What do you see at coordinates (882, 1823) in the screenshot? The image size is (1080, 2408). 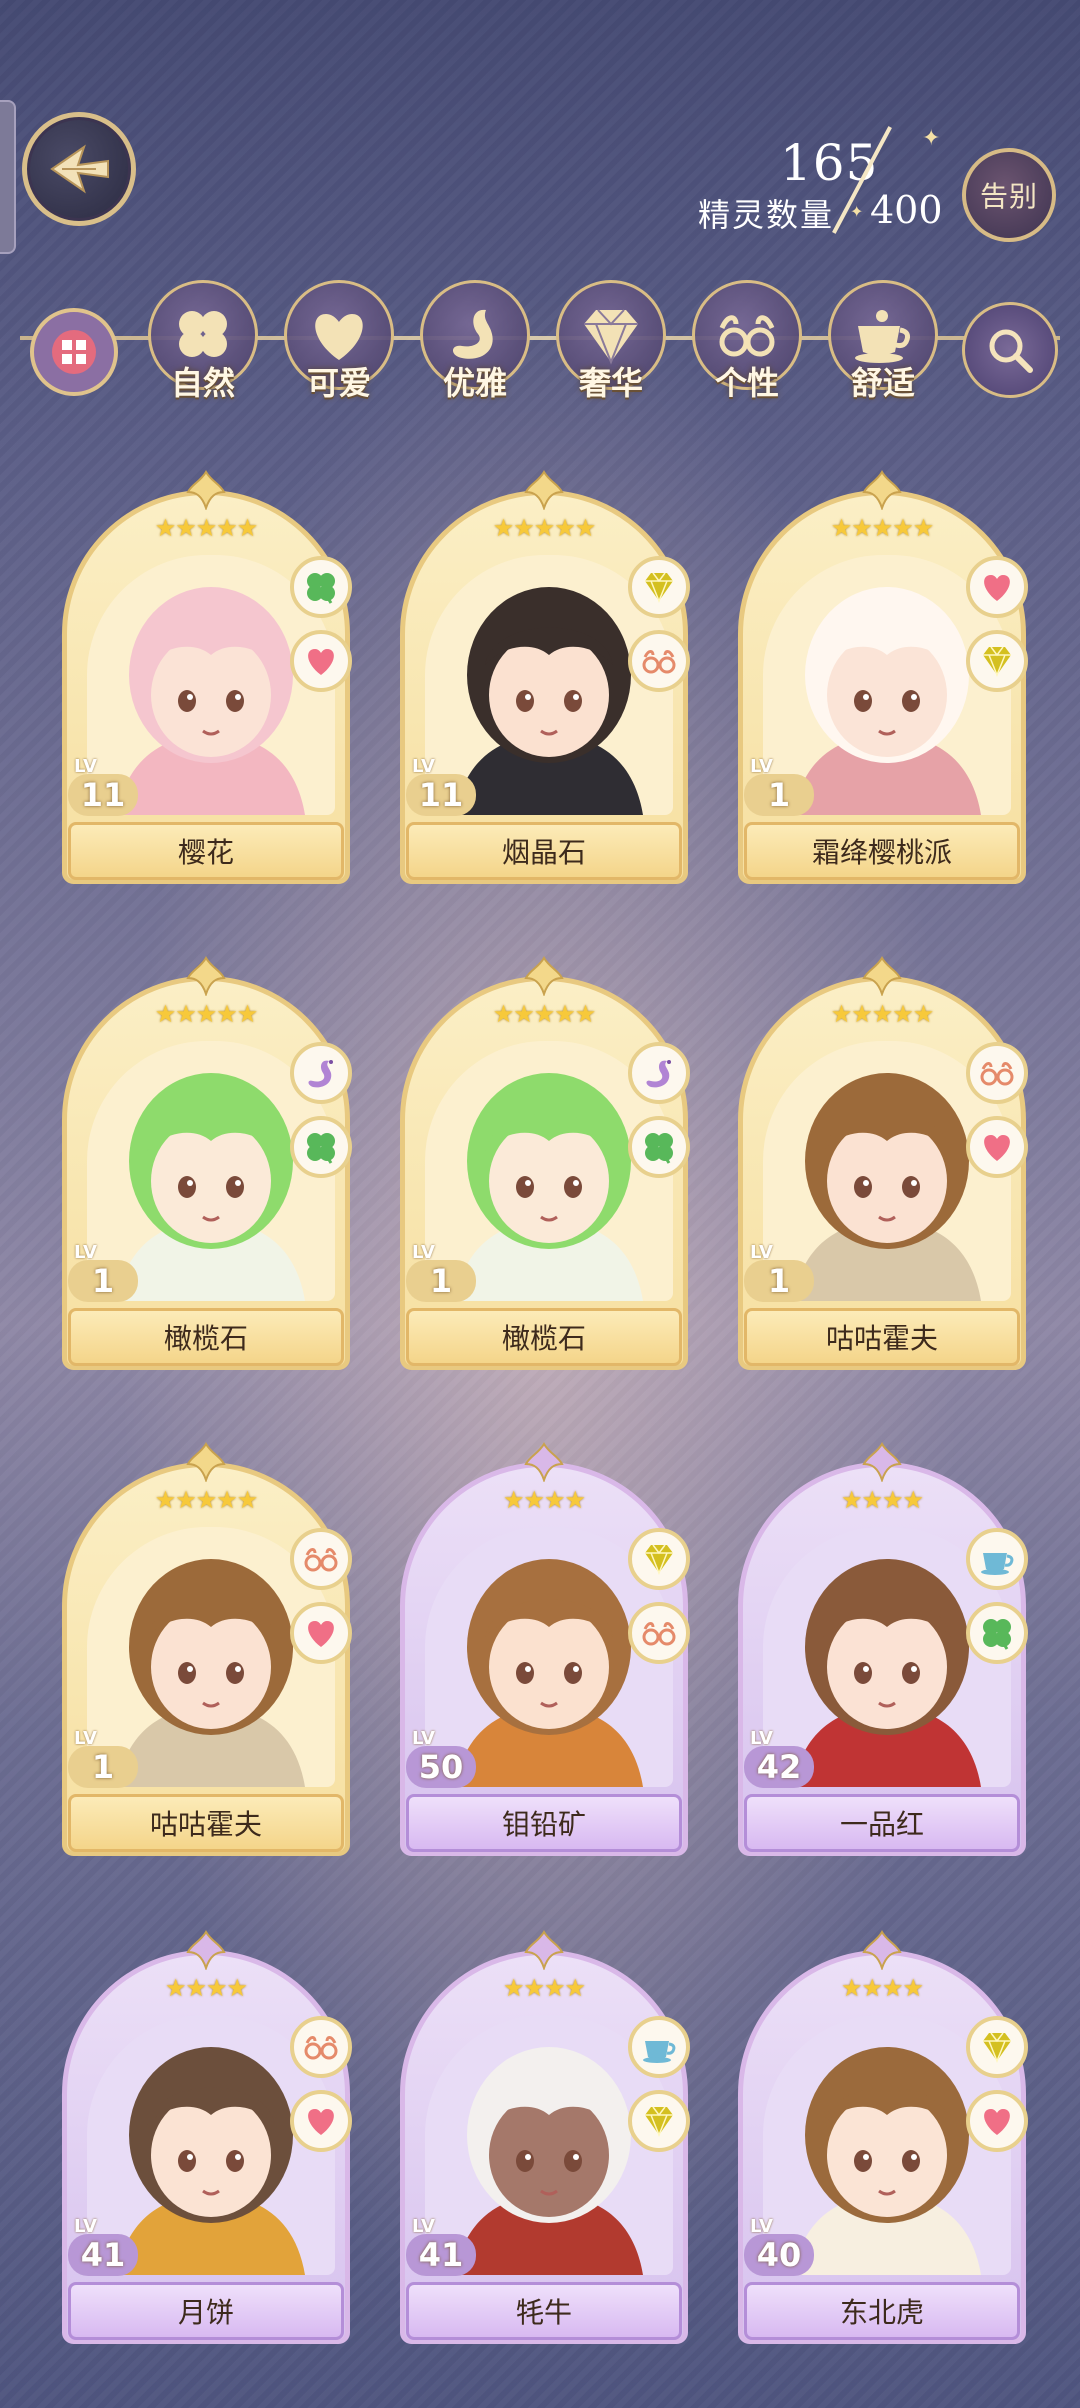 I see `spirit-name: 一品红` at bounding box center [882, 1823].